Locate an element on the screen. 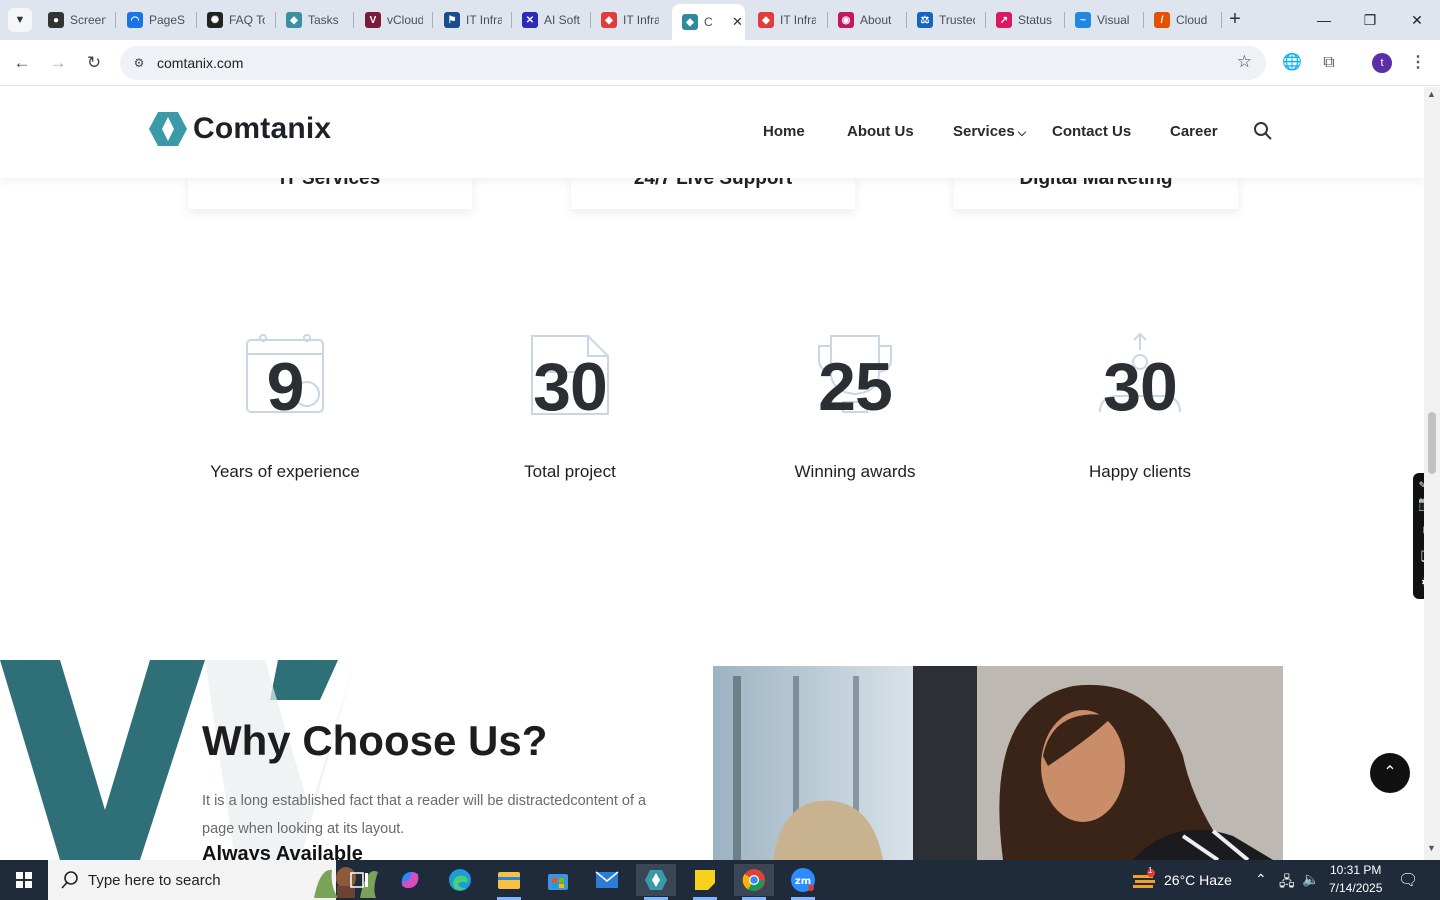 The width and height of the screenshot is (1440, 900). vcloud-icon: V is located at coordinates (373, 20).